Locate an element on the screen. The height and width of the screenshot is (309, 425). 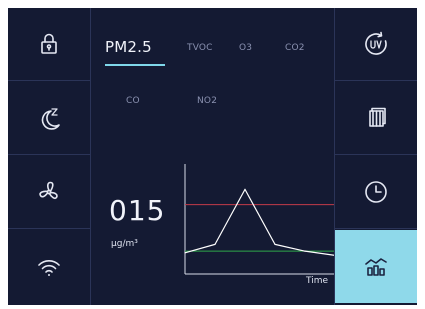
chart-icon is located at coordinates (376, 266).